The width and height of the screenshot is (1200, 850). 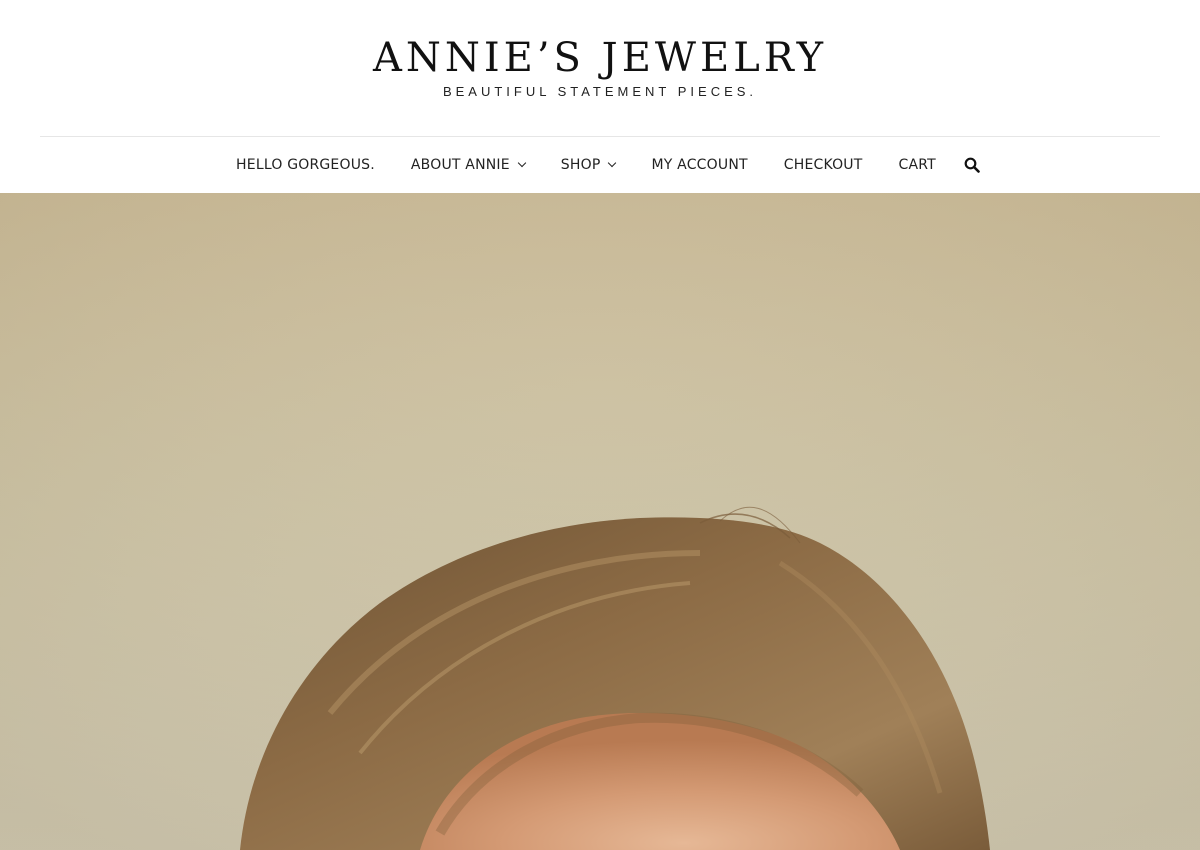 I want to click on nav-item-checkout: CHECKOUT, so click(x=823, y=165).